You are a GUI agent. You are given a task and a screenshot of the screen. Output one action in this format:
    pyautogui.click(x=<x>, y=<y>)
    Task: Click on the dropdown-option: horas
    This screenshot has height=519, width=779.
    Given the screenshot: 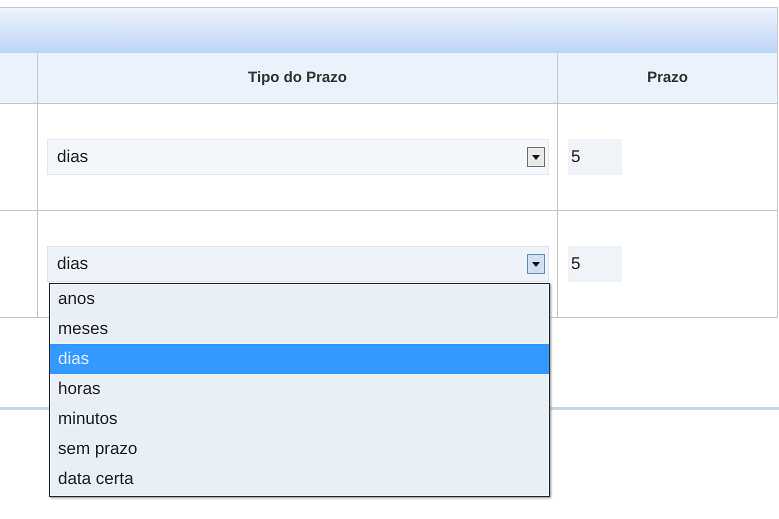 What is the action you would take?
    pyautogui.click(x=299, y=389)
    